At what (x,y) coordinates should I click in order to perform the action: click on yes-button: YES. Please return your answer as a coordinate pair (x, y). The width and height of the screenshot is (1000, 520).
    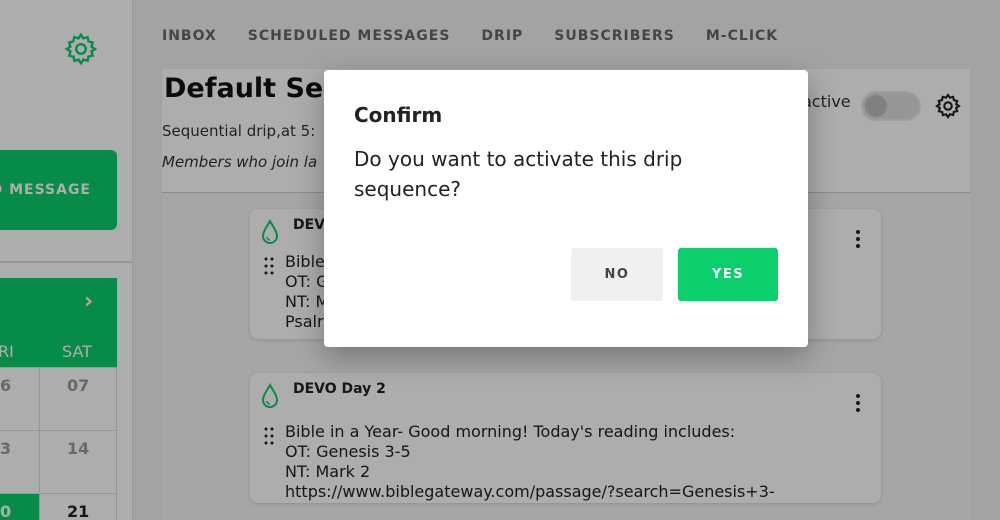
    Looking at the image, I should click on (728, 274).